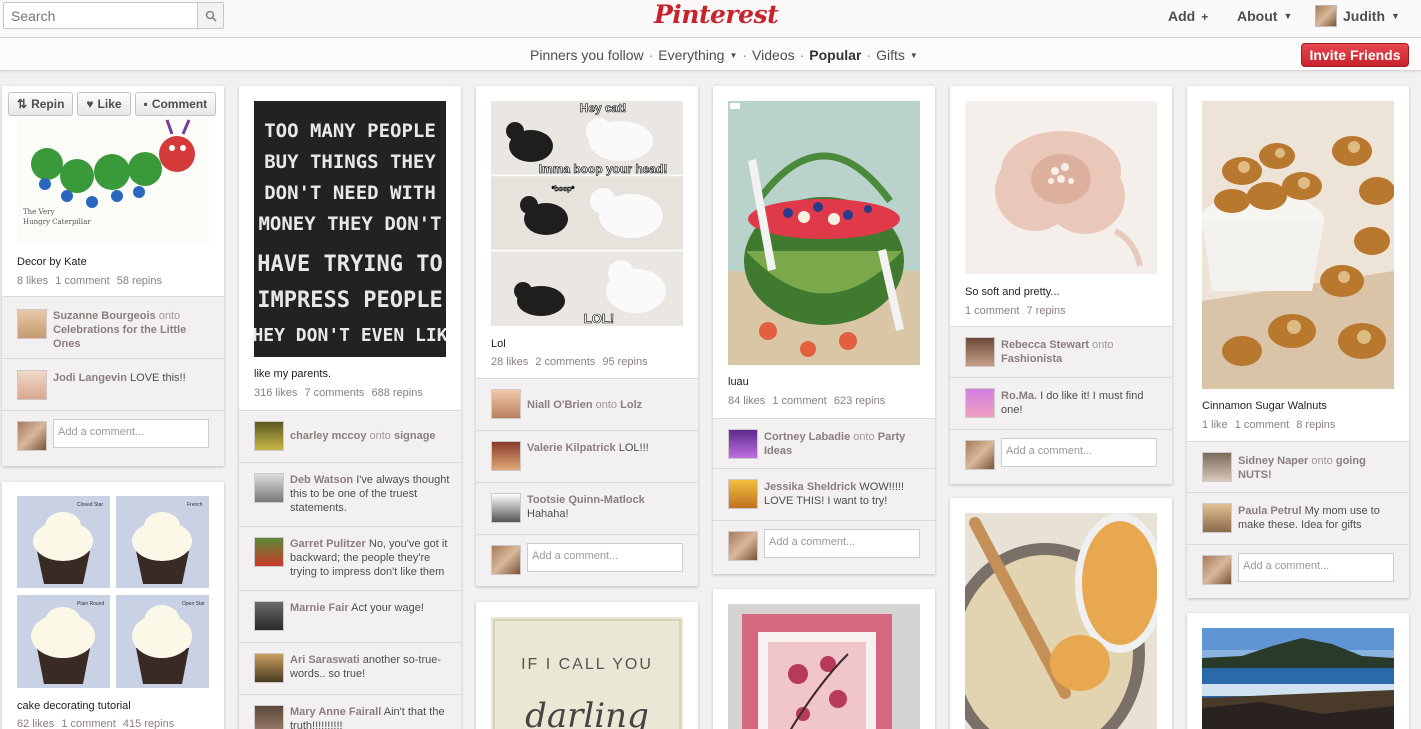  I want to click on user-link: charley mccoy, so click(328, 436).